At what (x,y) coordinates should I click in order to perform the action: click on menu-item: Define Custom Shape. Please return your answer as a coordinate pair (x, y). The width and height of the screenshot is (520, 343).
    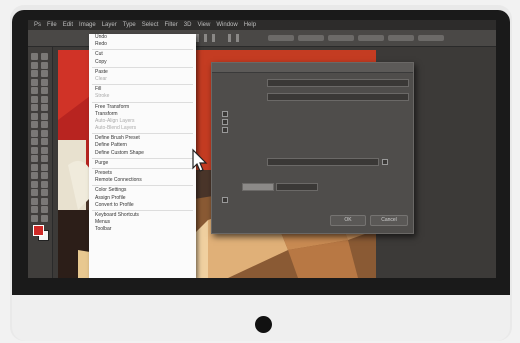
    Looking at the image, I should click on (142, 153).